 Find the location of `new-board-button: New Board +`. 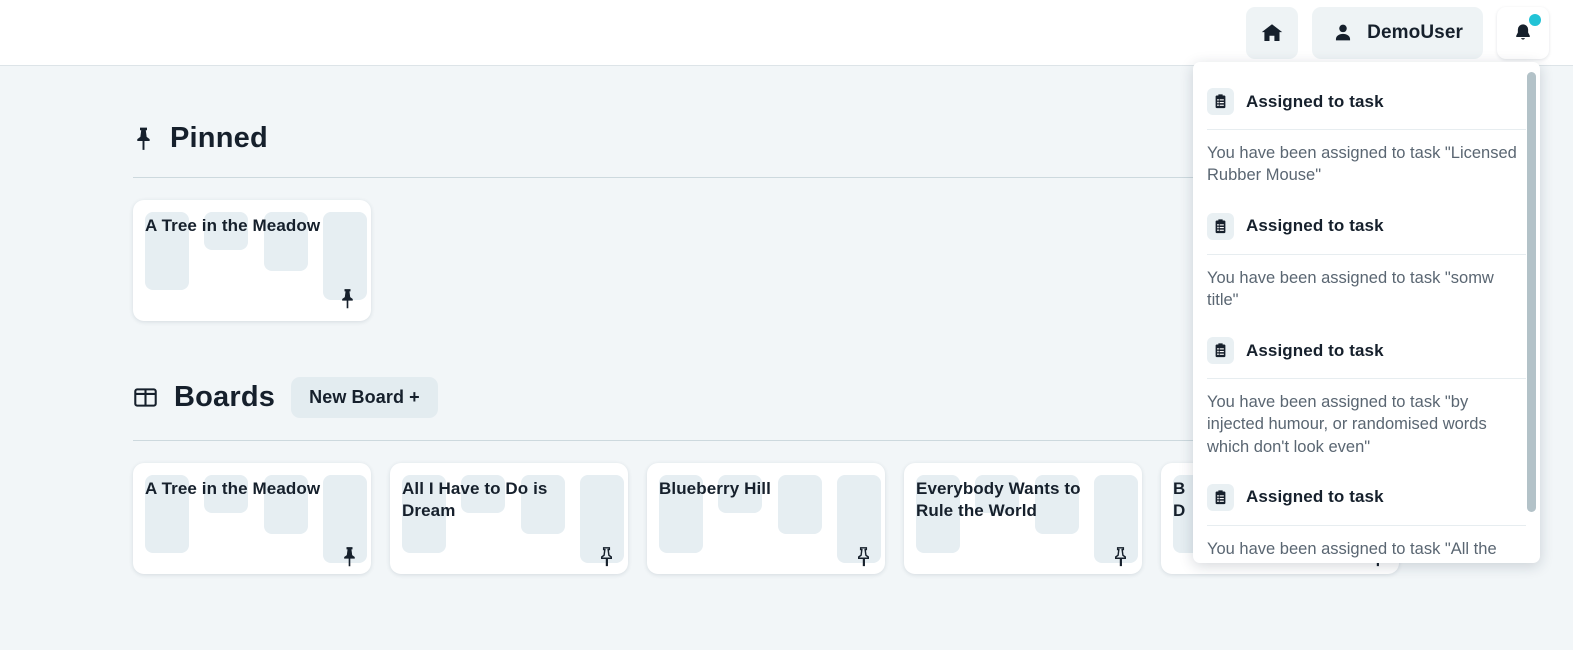

new-board-button: New Board + is located at coordinates (364, 397).